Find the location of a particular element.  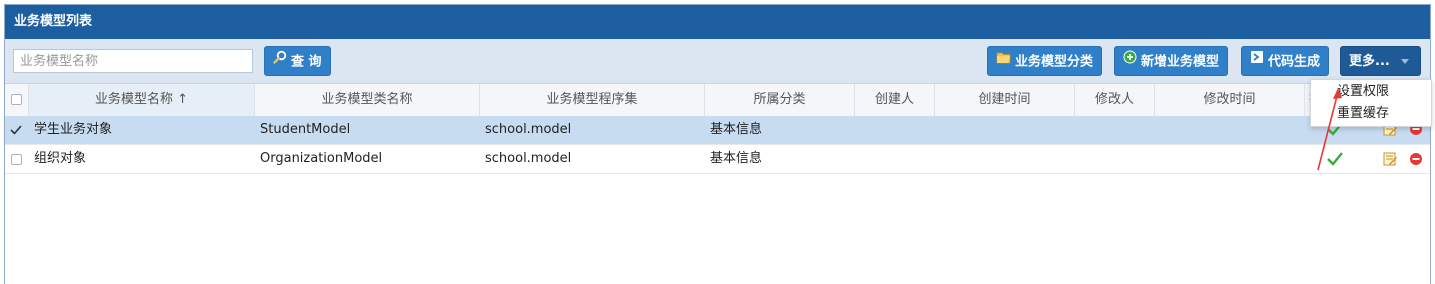

folder-icon is located at coordinates (1003, 61).